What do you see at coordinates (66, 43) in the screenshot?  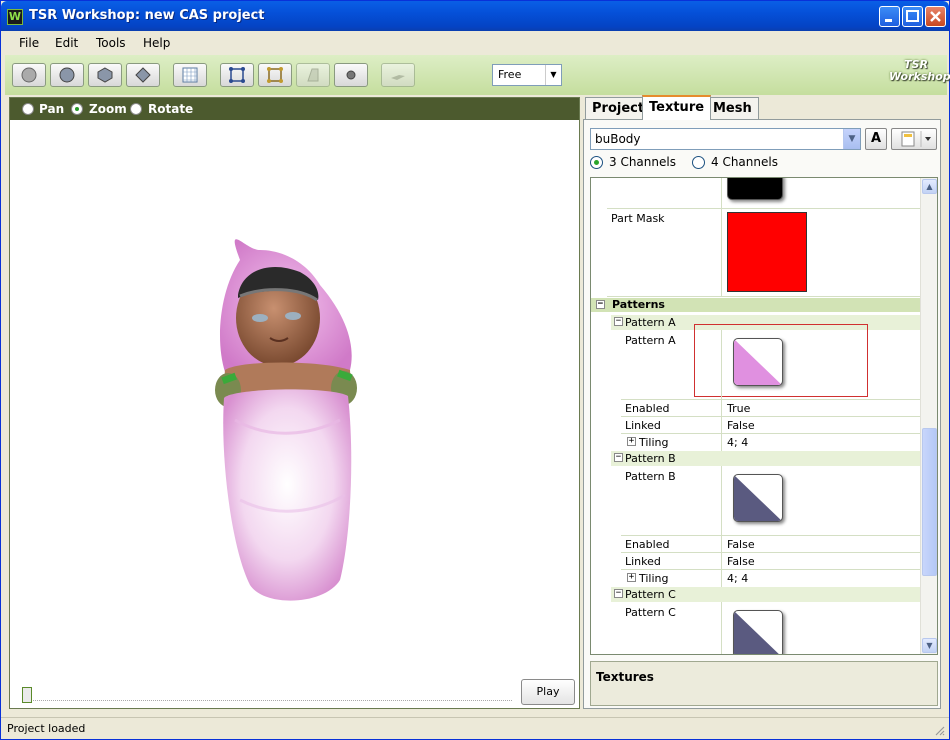 I see `menu-edit: Edit` at bounding box center [66, 43].